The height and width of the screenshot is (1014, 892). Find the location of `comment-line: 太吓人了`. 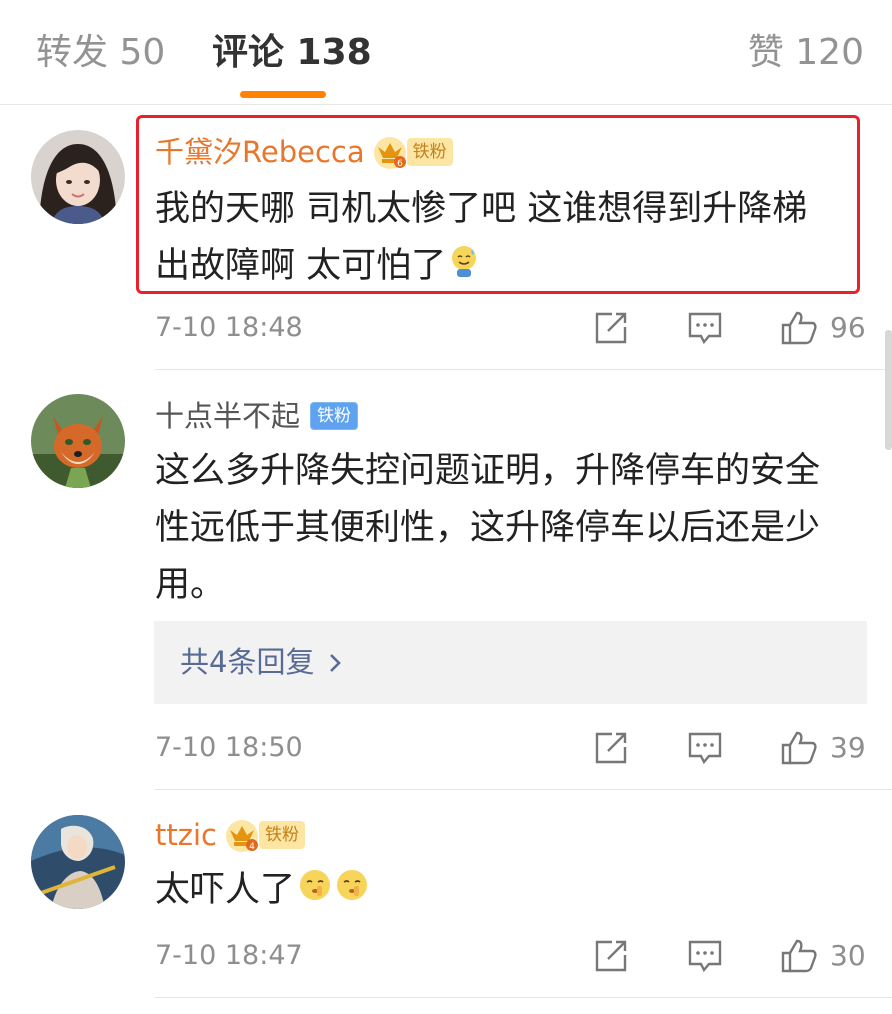

comment-line: 太吓人了 is located at coordinates (262, 891).